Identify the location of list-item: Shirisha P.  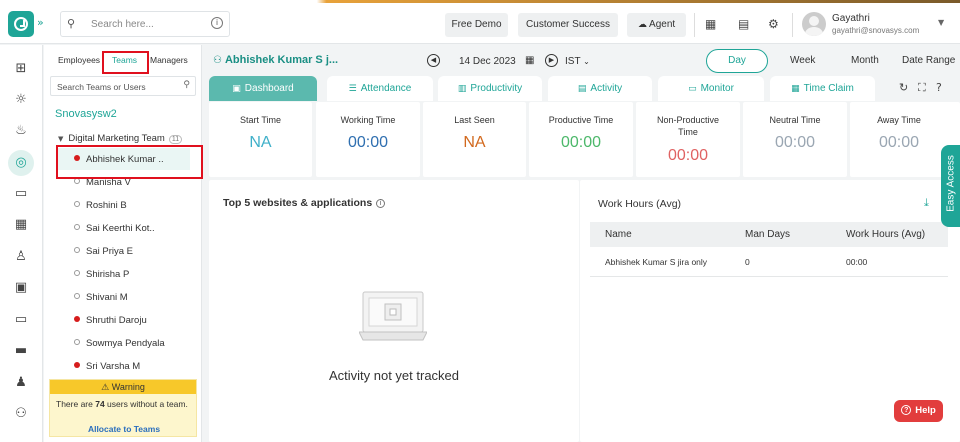
(101, 275).